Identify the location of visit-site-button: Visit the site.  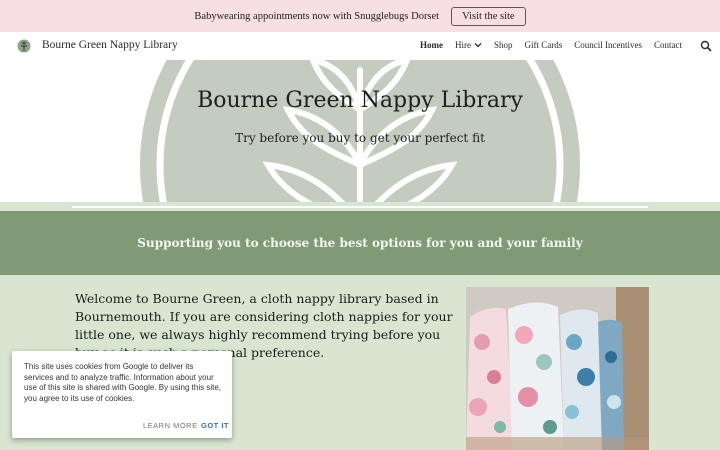
(488, 16).